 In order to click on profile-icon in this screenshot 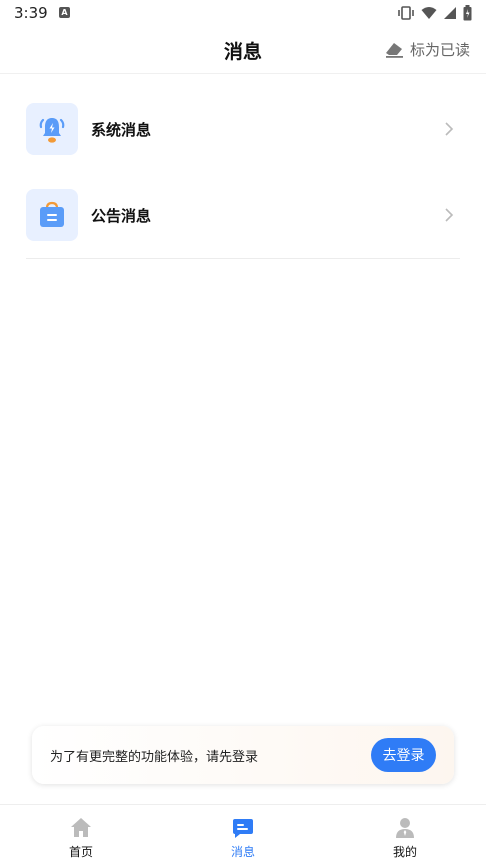, I will do `click(405, 828)`.